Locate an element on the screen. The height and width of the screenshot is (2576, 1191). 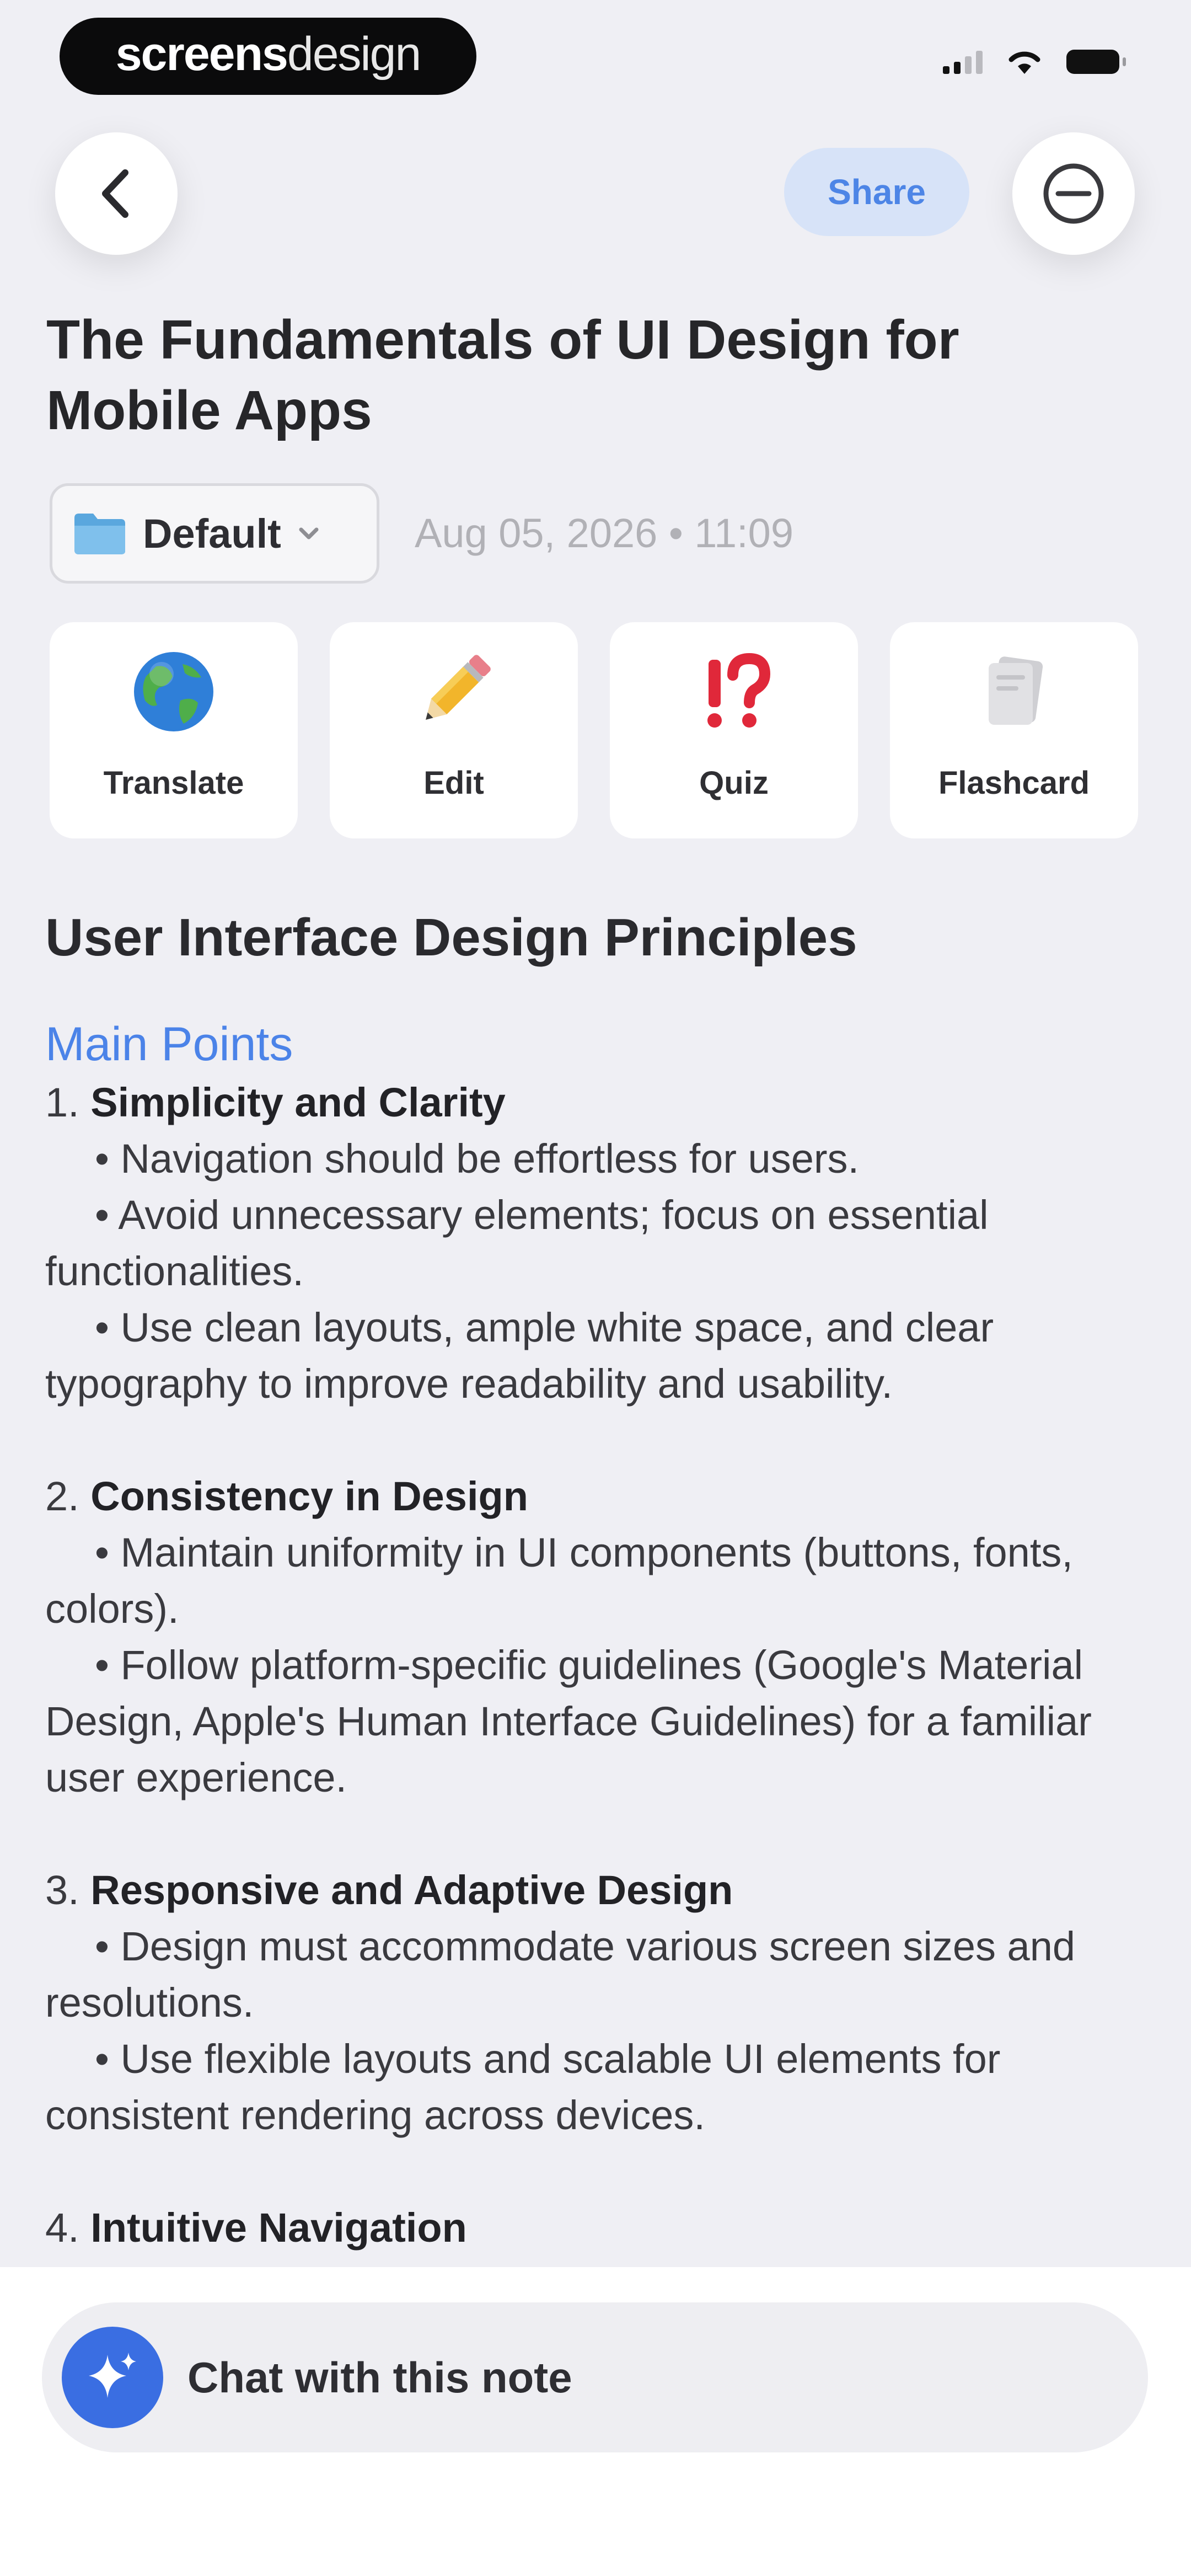
sparkles-icon is located at coordinates (113, 2375).